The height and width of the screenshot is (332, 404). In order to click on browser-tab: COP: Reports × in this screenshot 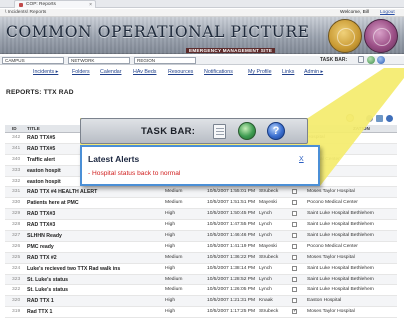, I will do `click(55, 4)`.